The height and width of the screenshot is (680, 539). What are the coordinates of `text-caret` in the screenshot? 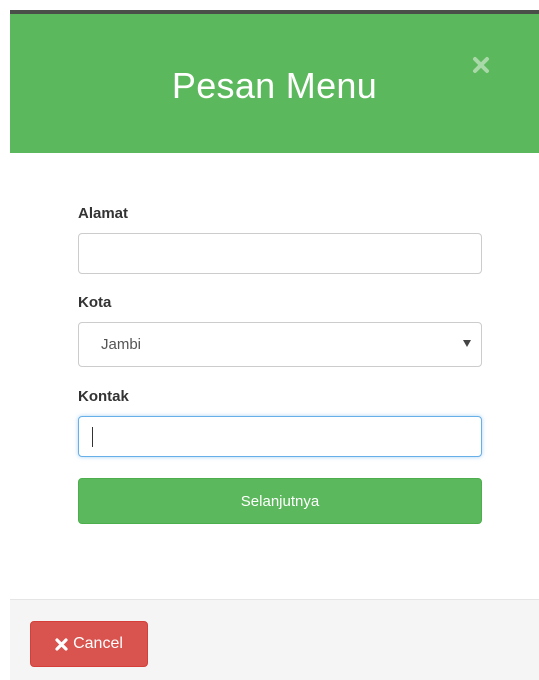 It's located at (92, 437).